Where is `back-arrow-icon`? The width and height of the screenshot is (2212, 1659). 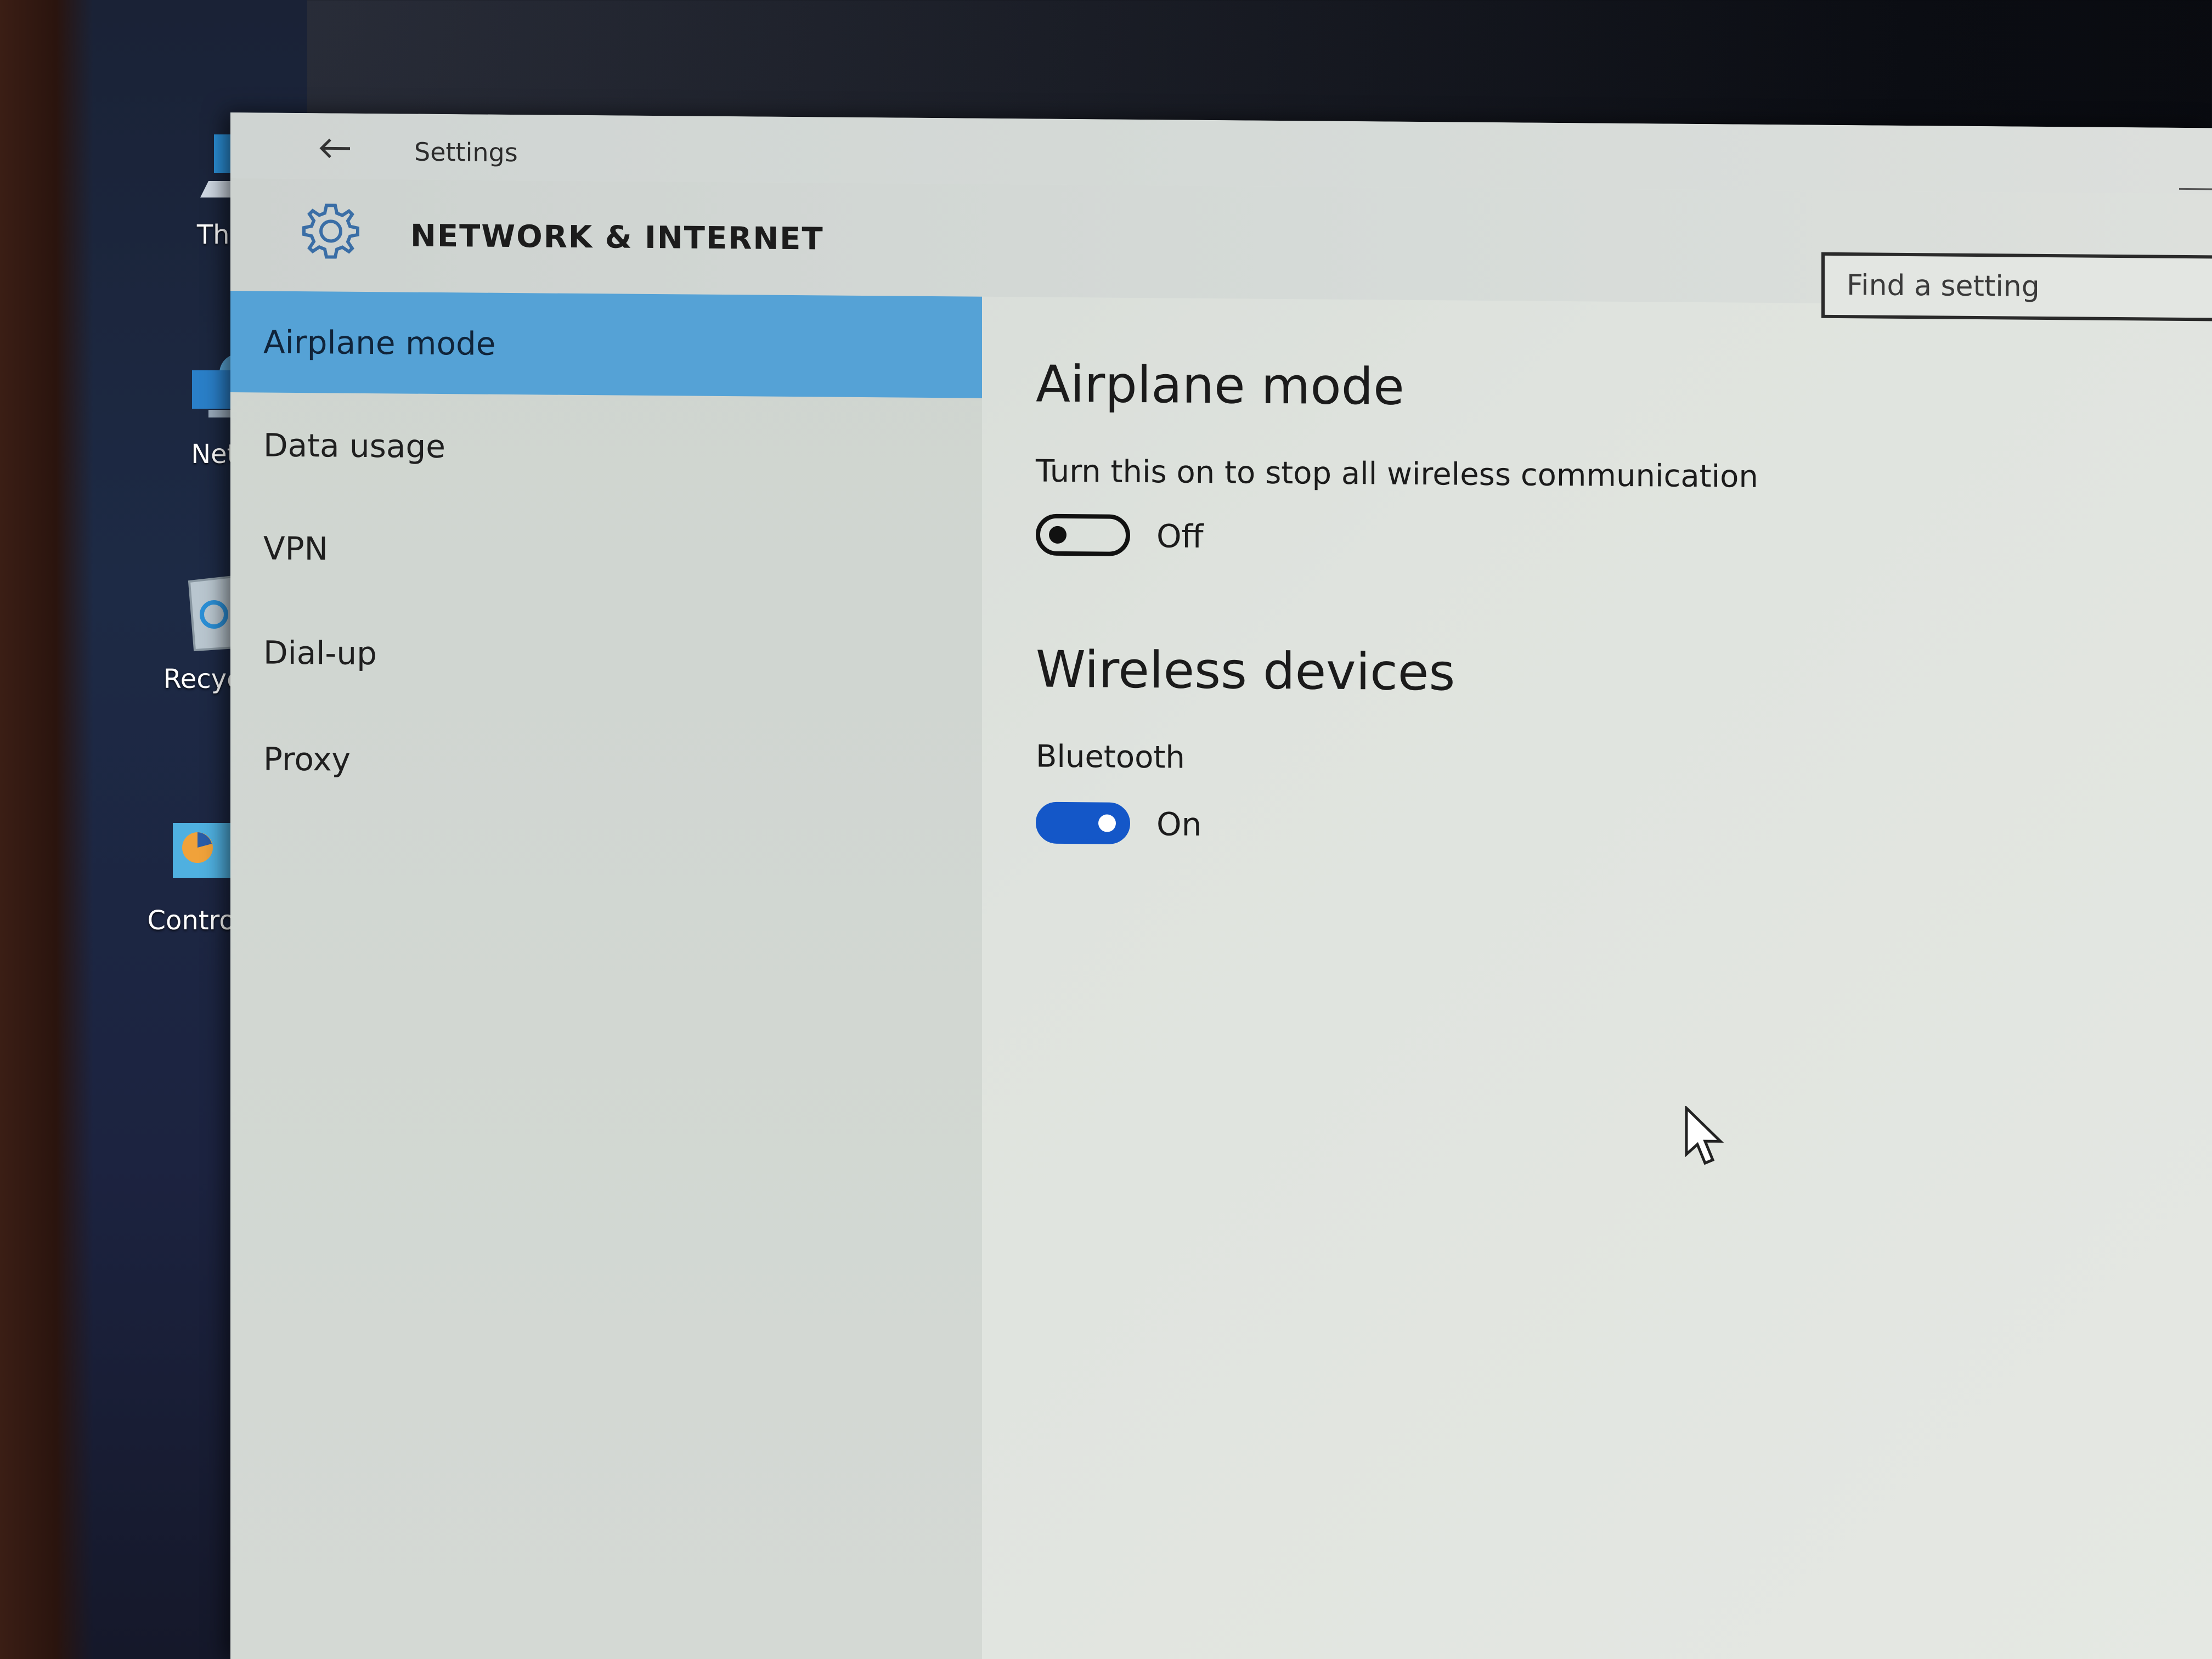
back-arrow-icon is located at coordinates (334, 149).